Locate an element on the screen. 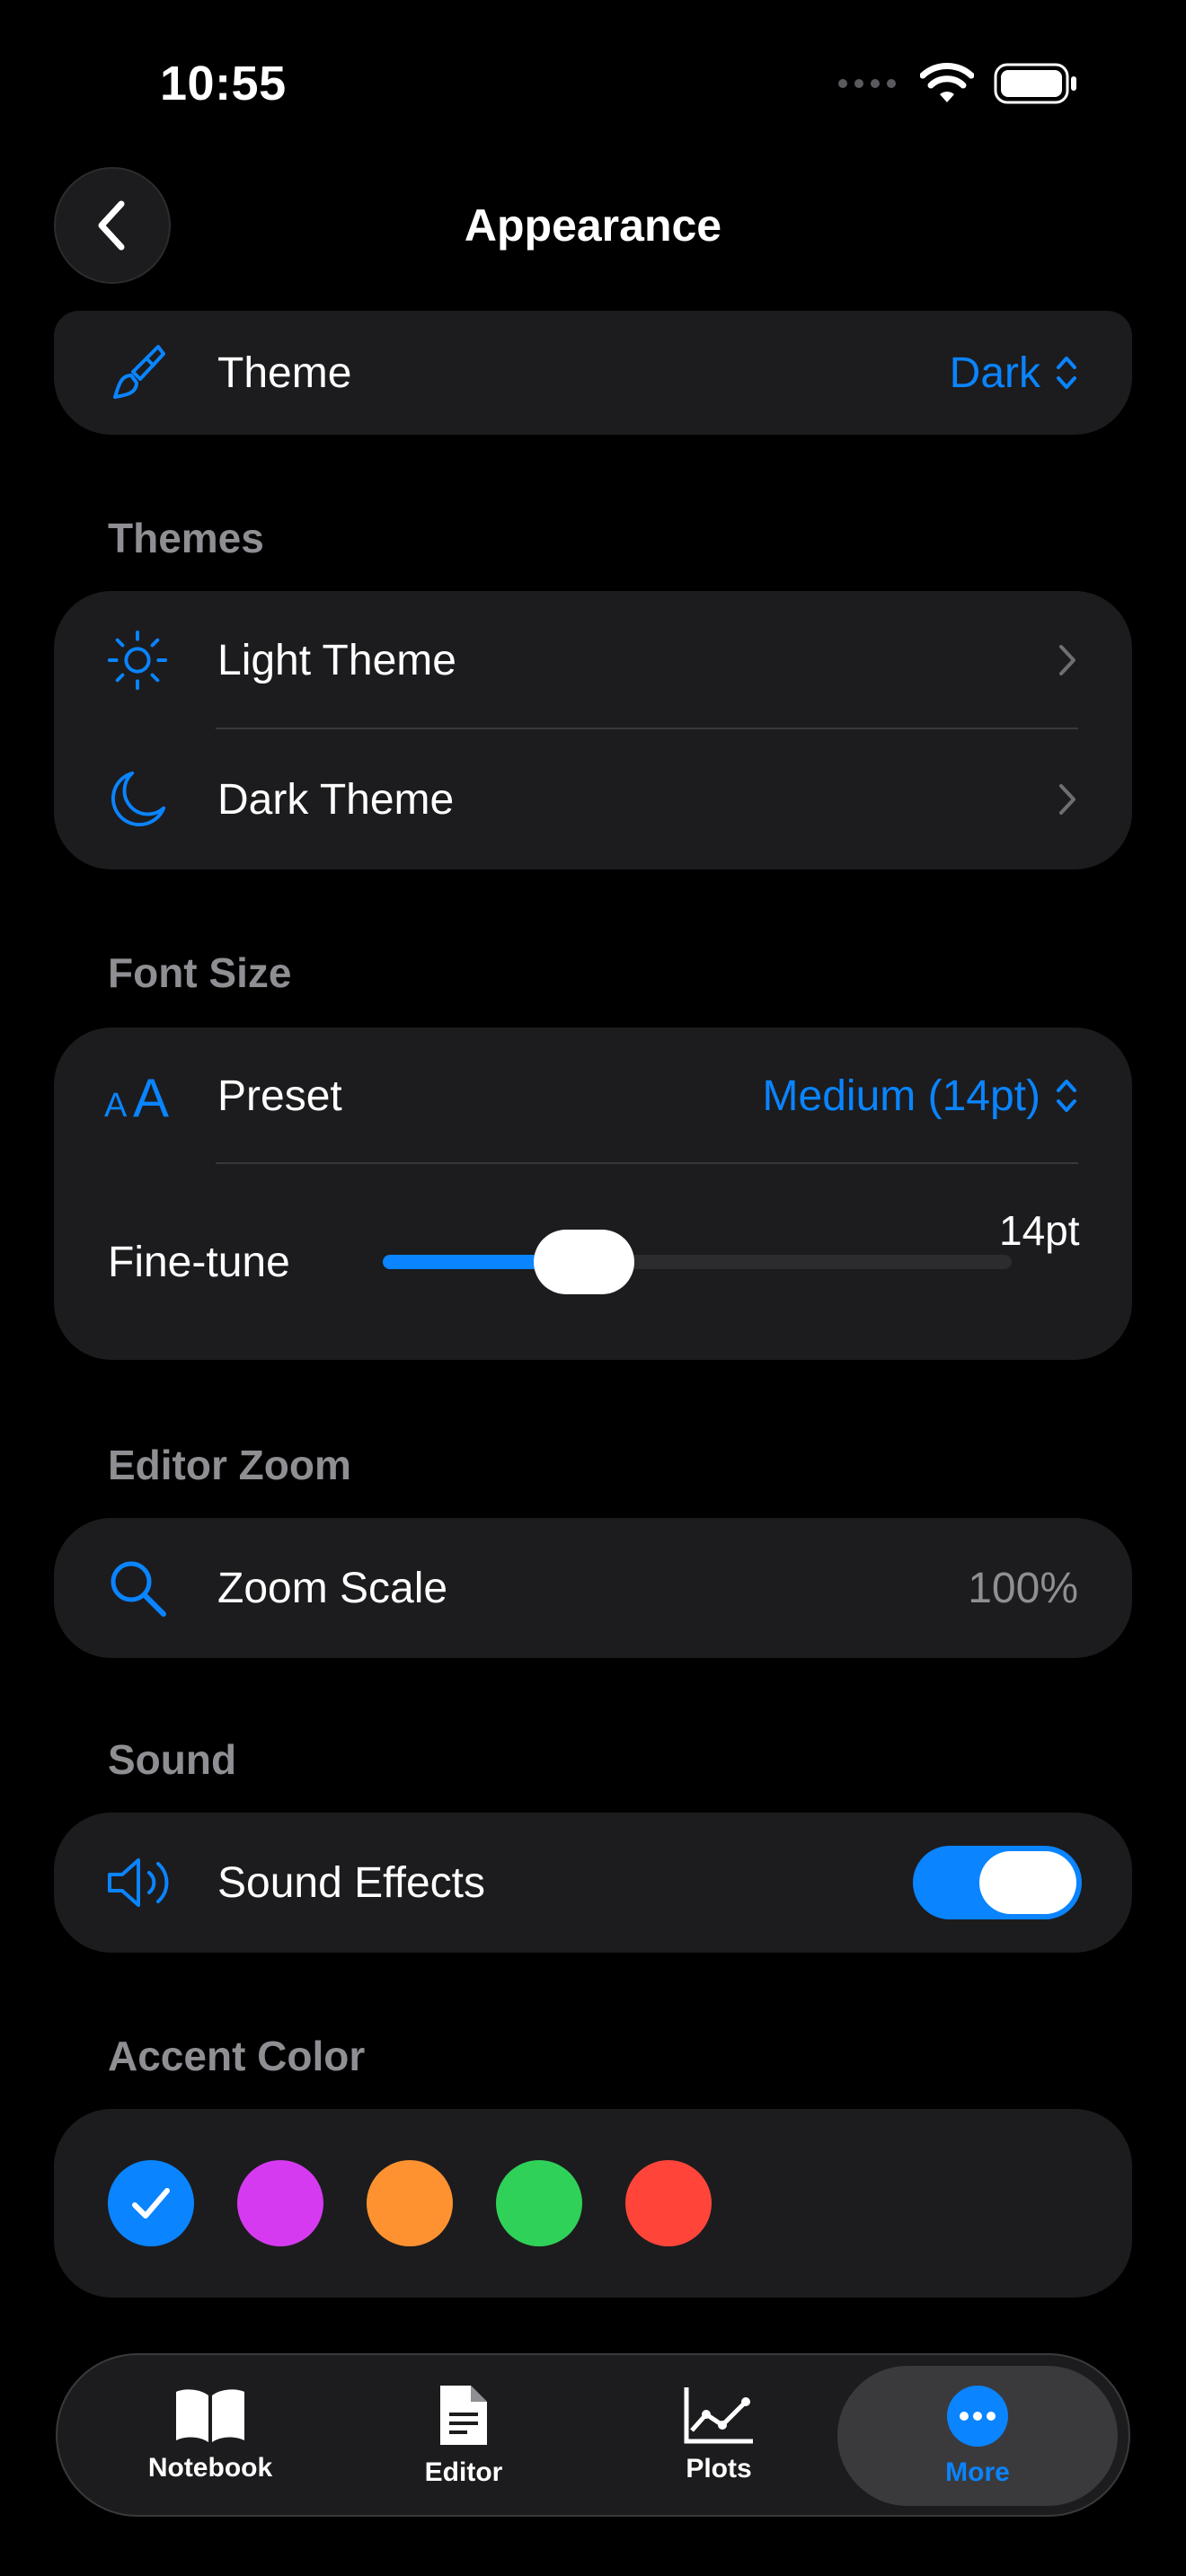  theme-card: Theme Dark is located at coordinates (593, 373).